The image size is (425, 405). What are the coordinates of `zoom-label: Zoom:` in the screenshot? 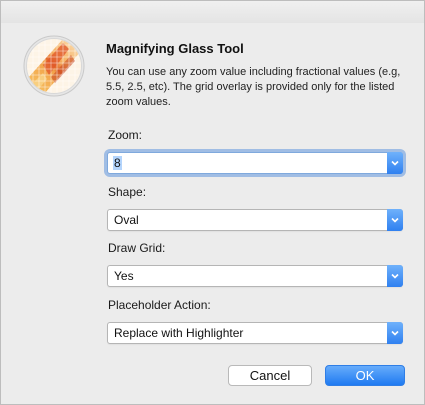 It's located at (125, 135).